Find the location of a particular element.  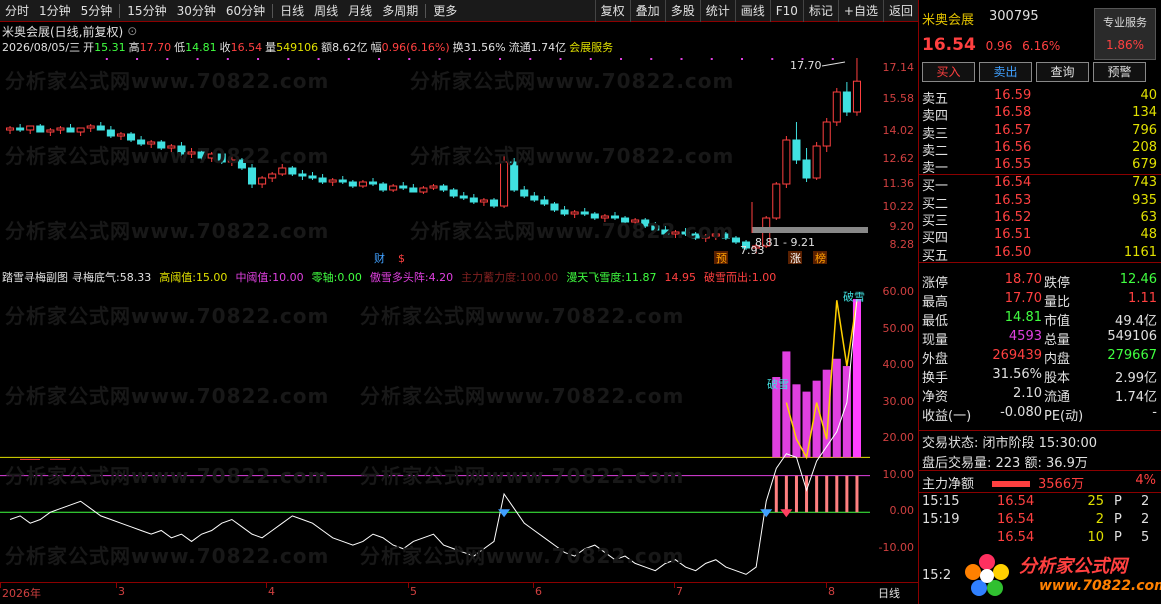

toolbar-right-5: F10 is located at coordinates (786, 11).